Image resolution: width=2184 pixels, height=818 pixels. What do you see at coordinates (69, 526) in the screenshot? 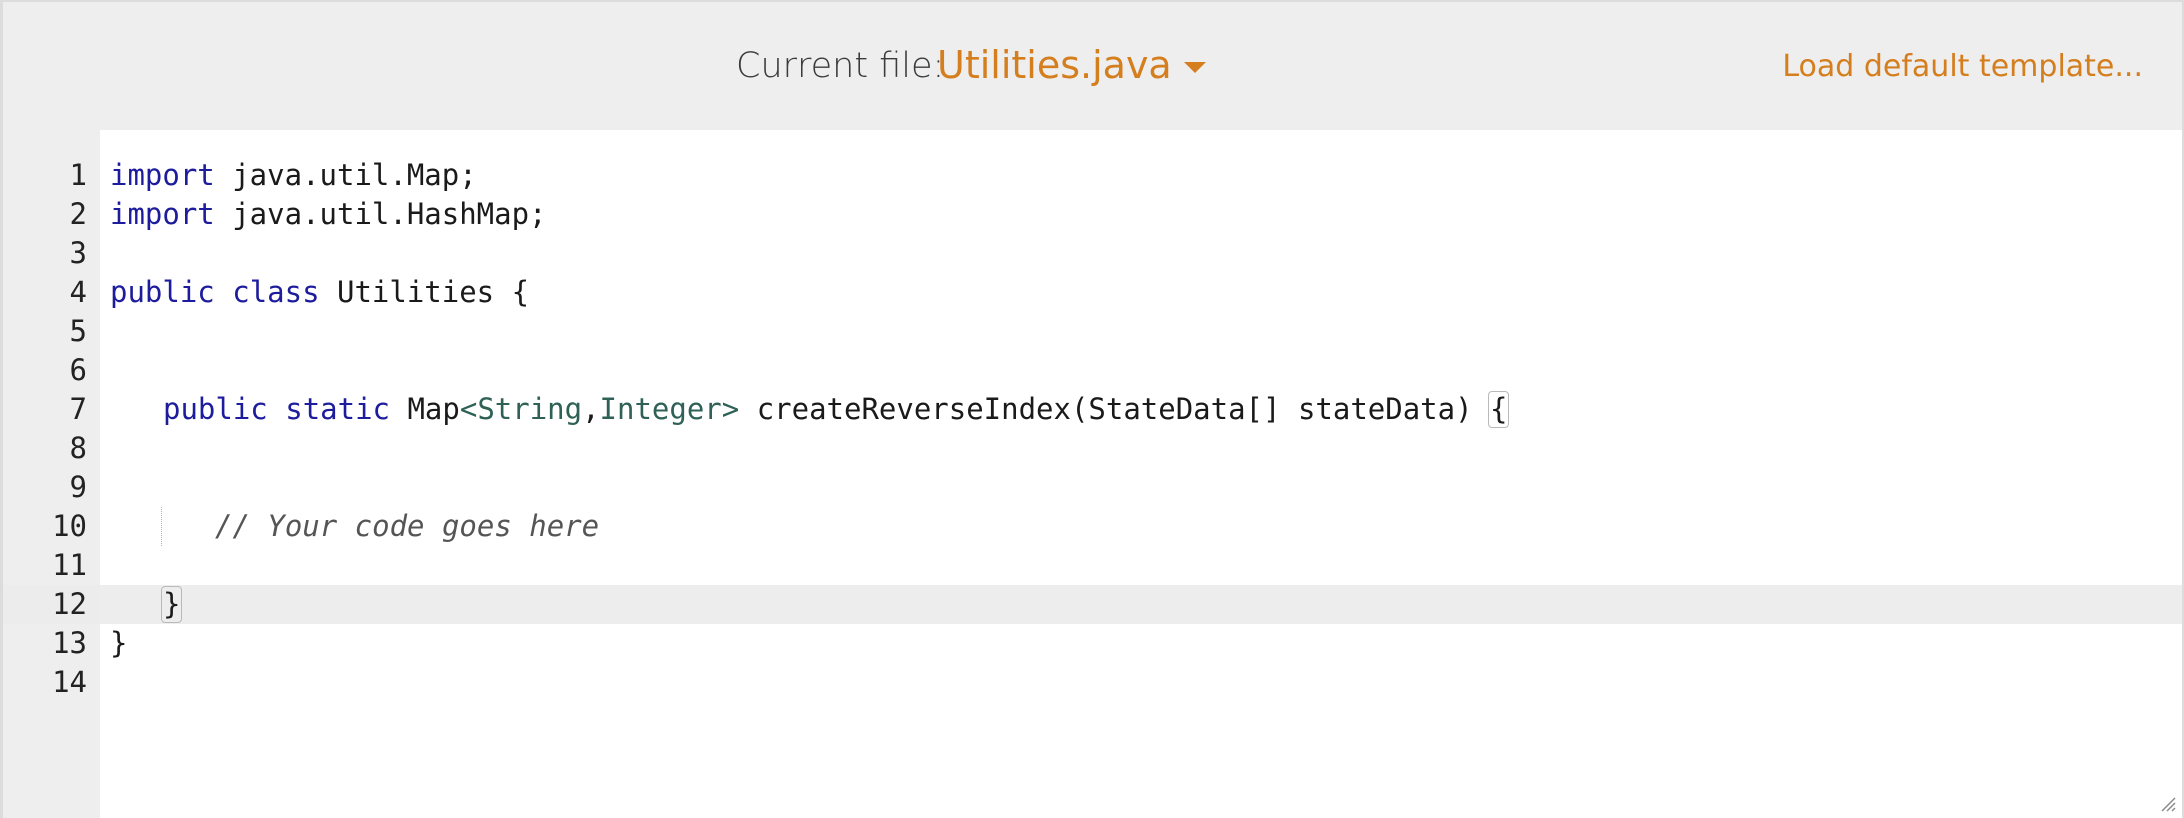
I see `line-number: 10` at bounding box center [69, 526].